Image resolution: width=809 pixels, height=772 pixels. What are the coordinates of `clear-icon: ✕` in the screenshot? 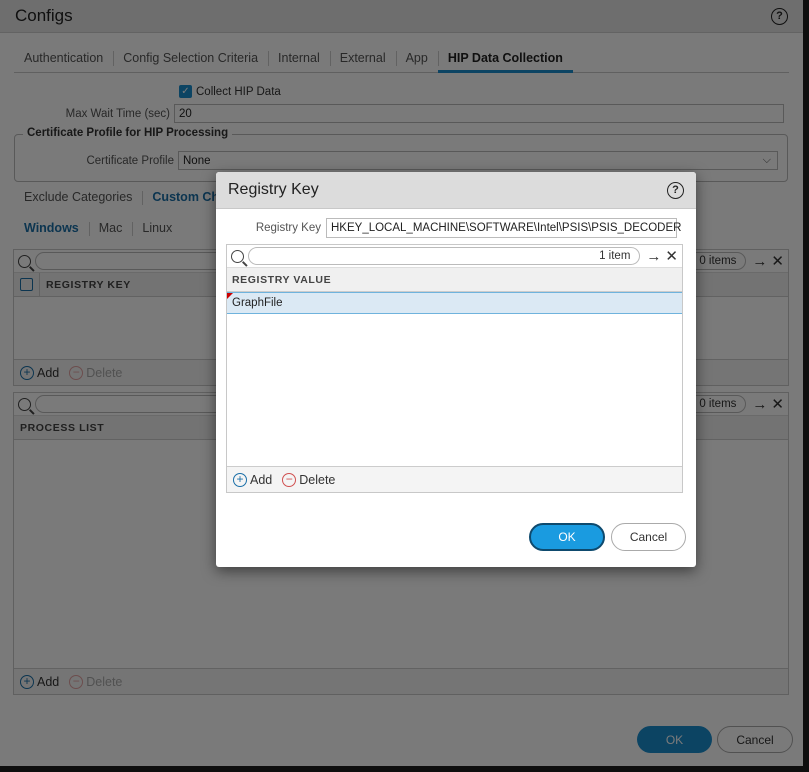 It's located at (671, 256).